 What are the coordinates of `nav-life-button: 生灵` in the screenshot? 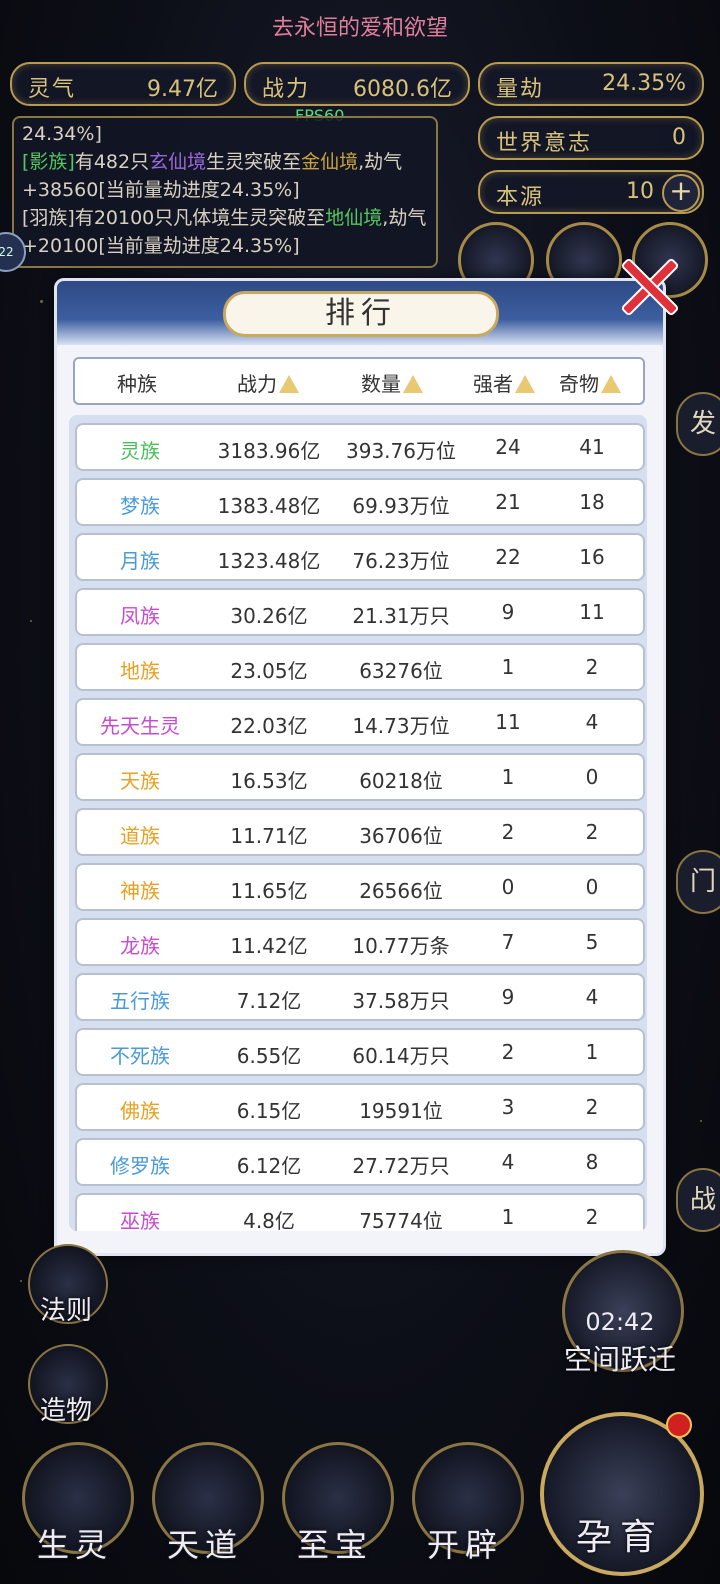 It's located at (75, 1510).